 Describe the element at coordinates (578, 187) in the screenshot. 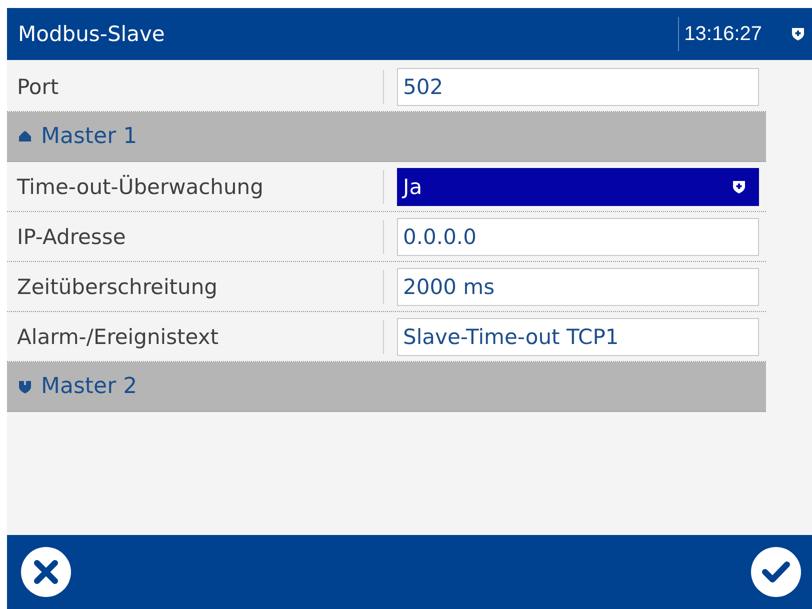

I see `dropdown-field: Ja` at that location.